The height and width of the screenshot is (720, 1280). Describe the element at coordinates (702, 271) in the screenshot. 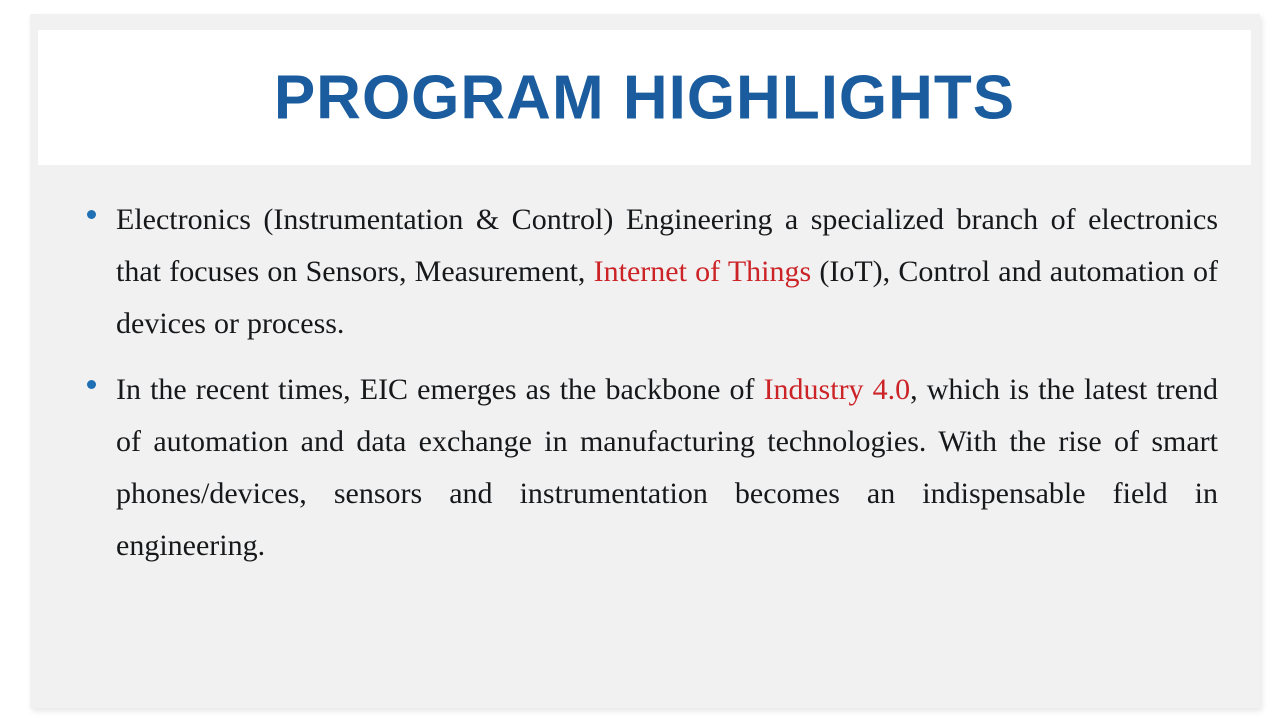

I see `bullet-1-highlight-internet-of-things: Internet of Things` at that location.